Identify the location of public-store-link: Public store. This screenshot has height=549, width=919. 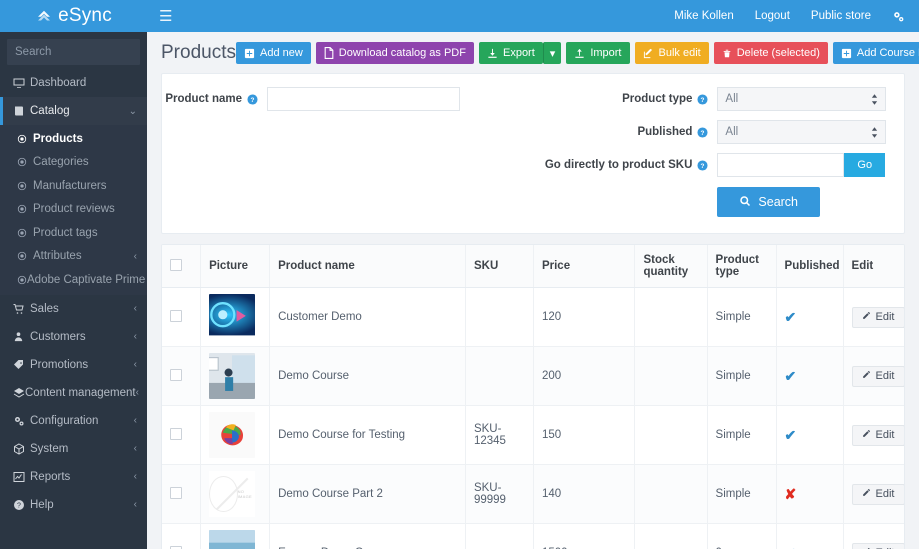
(841, 16).